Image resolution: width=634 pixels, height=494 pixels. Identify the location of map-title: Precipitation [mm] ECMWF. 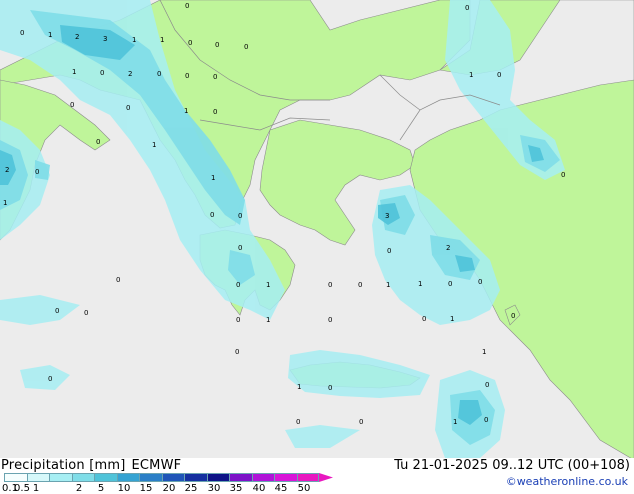
(94, 465).